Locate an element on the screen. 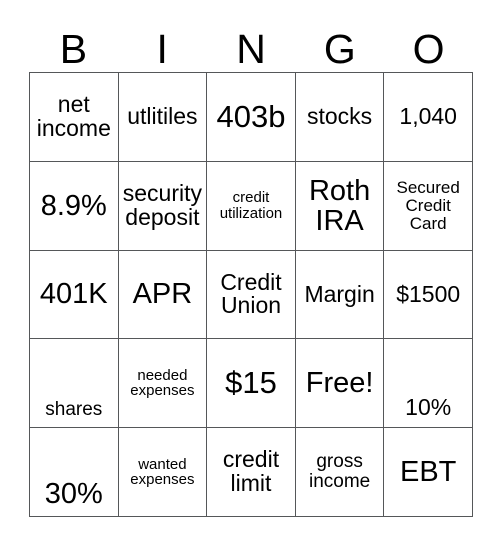 This screenshot has width=500, height=544. bingo-cell: credit limit is located at coordinates (251, 472).